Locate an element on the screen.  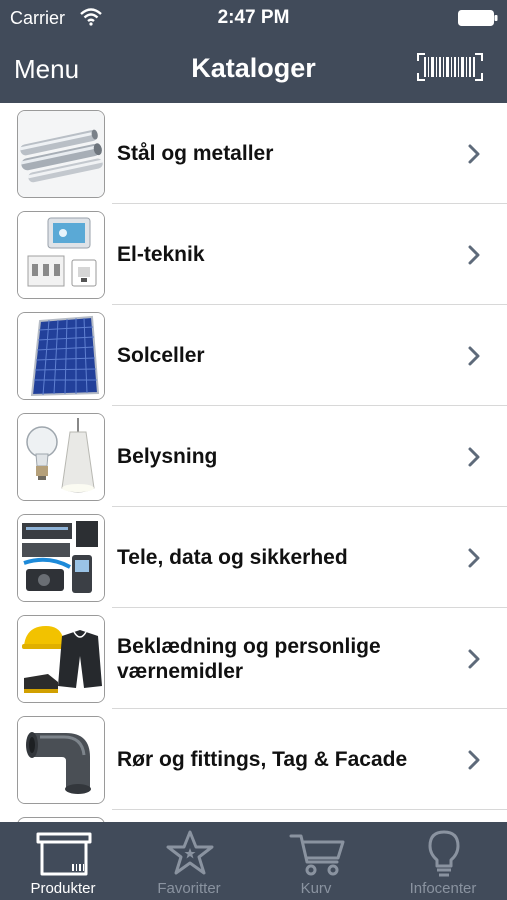
cart-icon is located at coordinates (317, 855).